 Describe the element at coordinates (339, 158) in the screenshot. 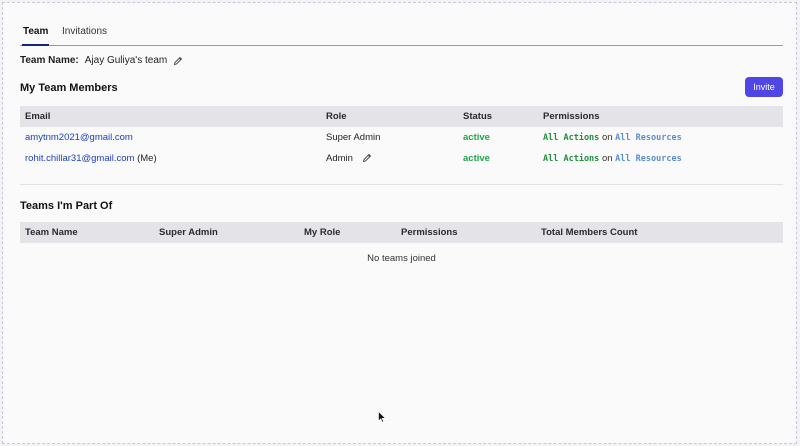

I see `member-role: Admin` at that location.